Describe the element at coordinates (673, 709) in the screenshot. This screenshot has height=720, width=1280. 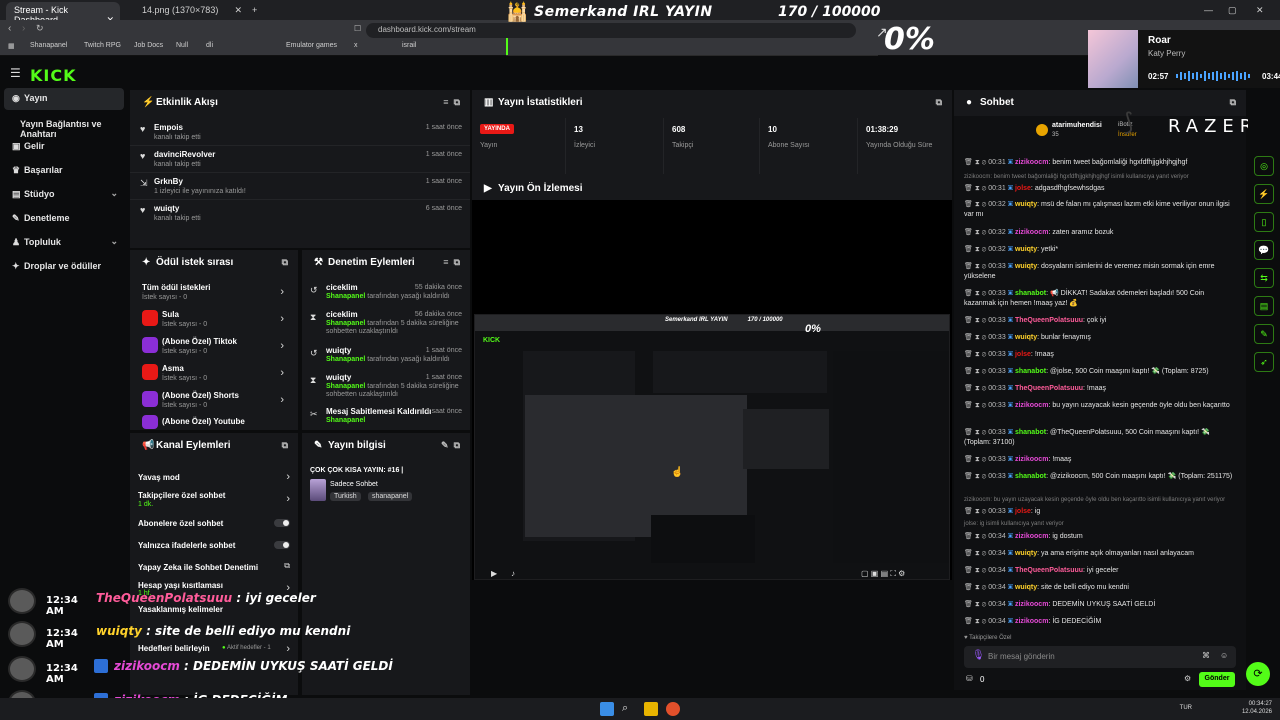
I see `browser-icon` at that location.